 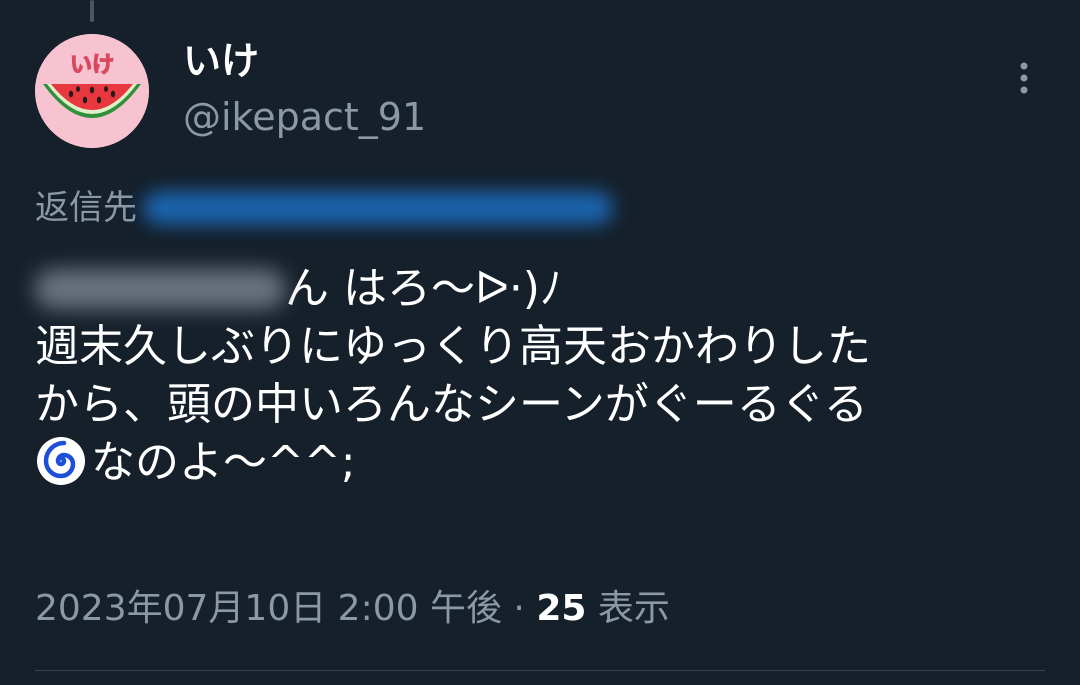 What do you see at coordinates (453, 346) in the screenshot?
I see `tweet-line-2: 週末久しぶりにゆっくり高天おかわりした` at bounding box center [453, 346].